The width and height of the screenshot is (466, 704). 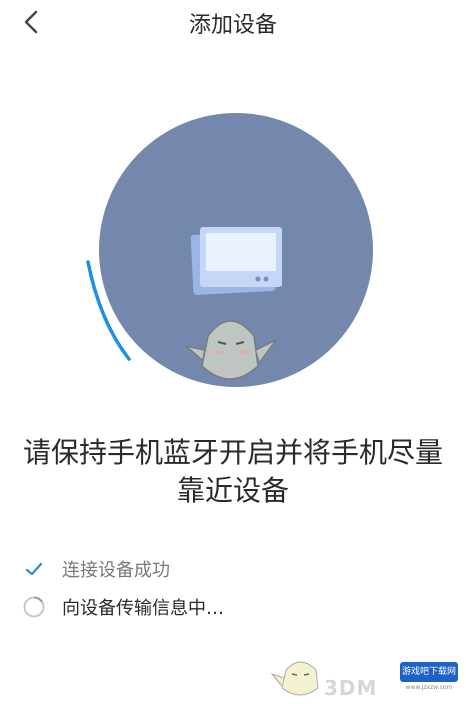 I want to click on watermark-badge-text: 游戏吧下载网, so click(x=429, y=672).